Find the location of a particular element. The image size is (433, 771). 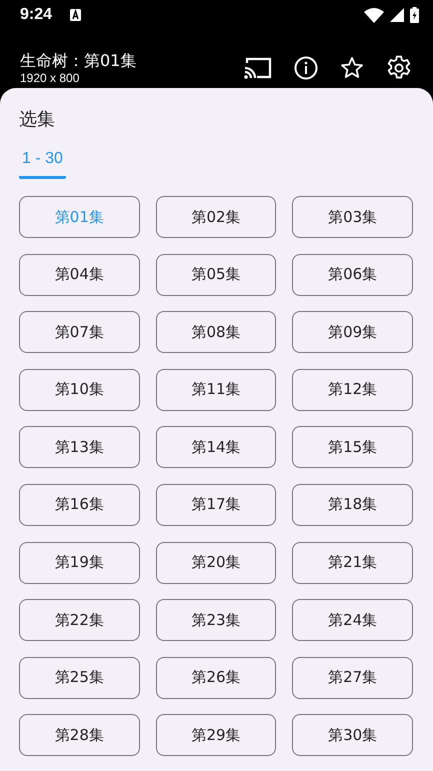

episode-button: 第10集 is located at coordinates (79, 389).